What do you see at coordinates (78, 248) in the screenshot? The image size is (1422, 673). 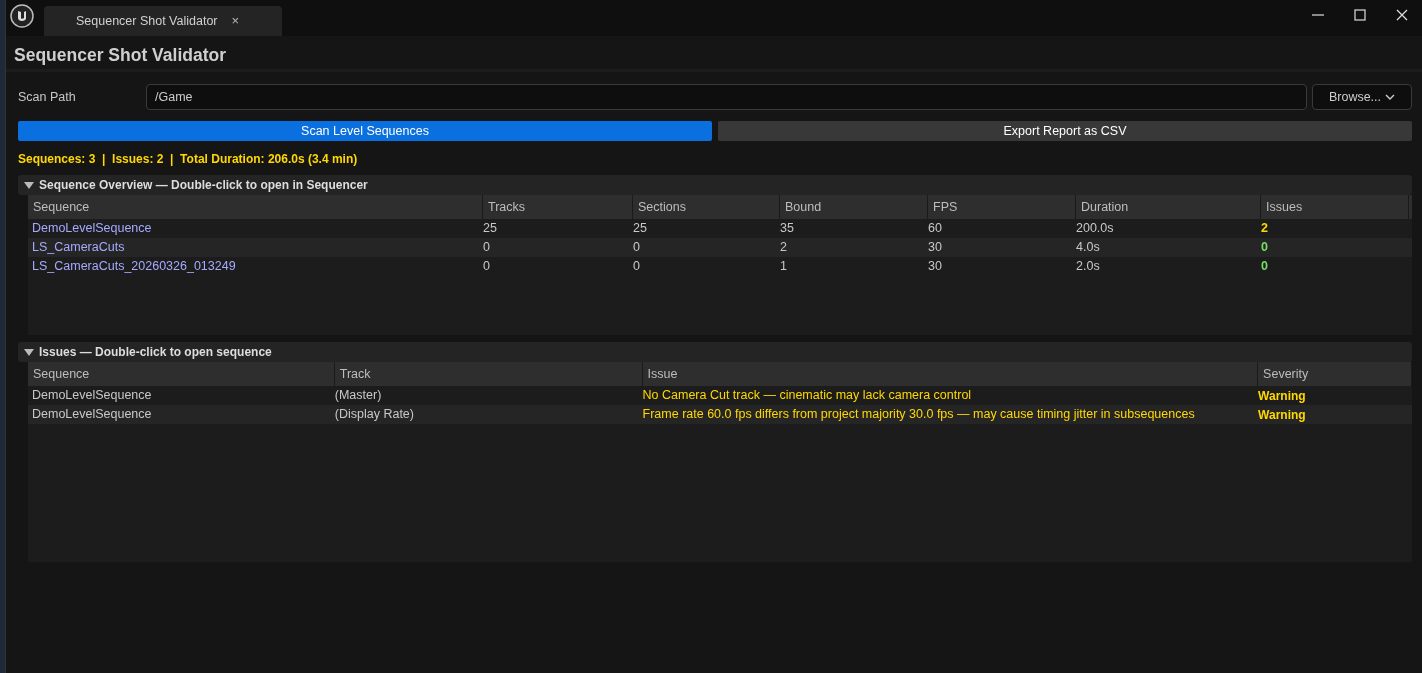 I see `table-cell-text: LS_CameraCuts` at bounding box center [78, 248].